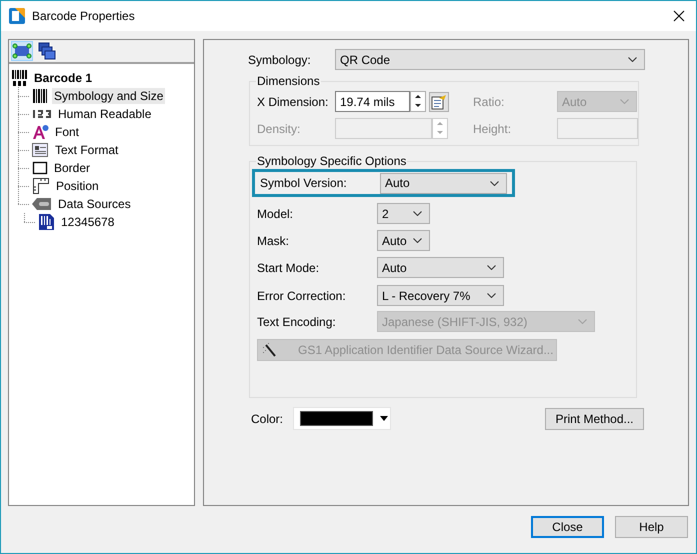 Image resolution: width=697 pixels, height=554 pixels. Describe the element at coordinates (22, 51) in the screenshot. I see `layout-icon` at that location.